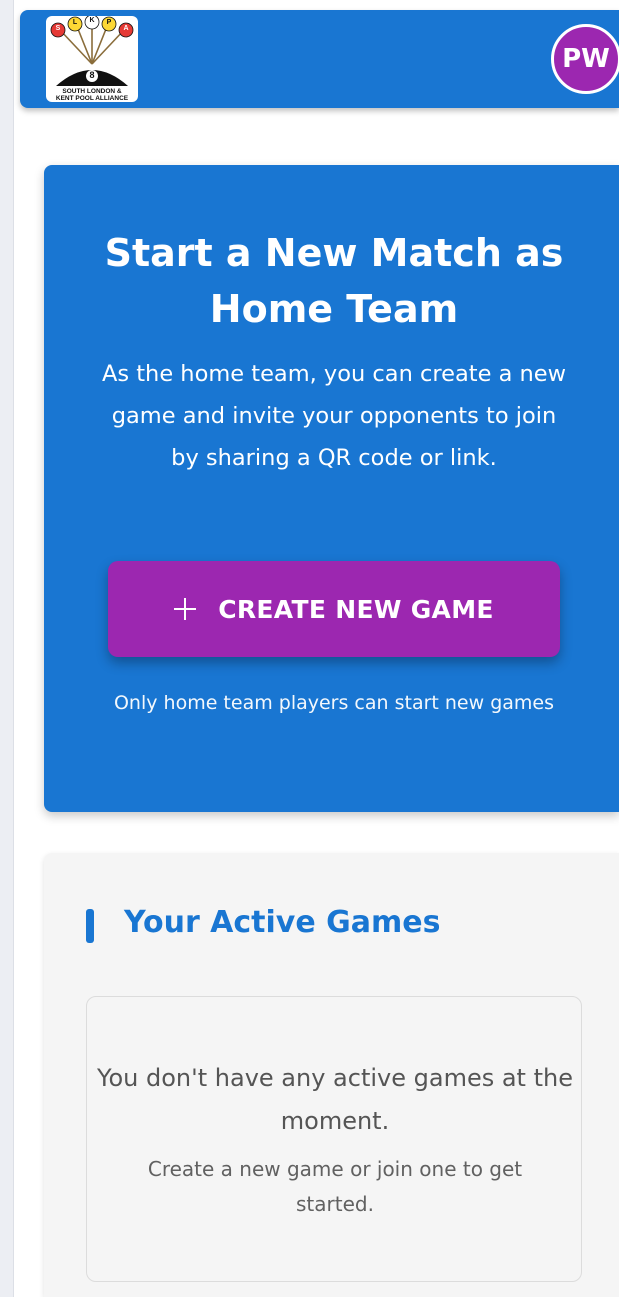  What do you see at coordinates (185, 609) in the screenshot?
I see `plus-icon` at bounding box center [185, 609].